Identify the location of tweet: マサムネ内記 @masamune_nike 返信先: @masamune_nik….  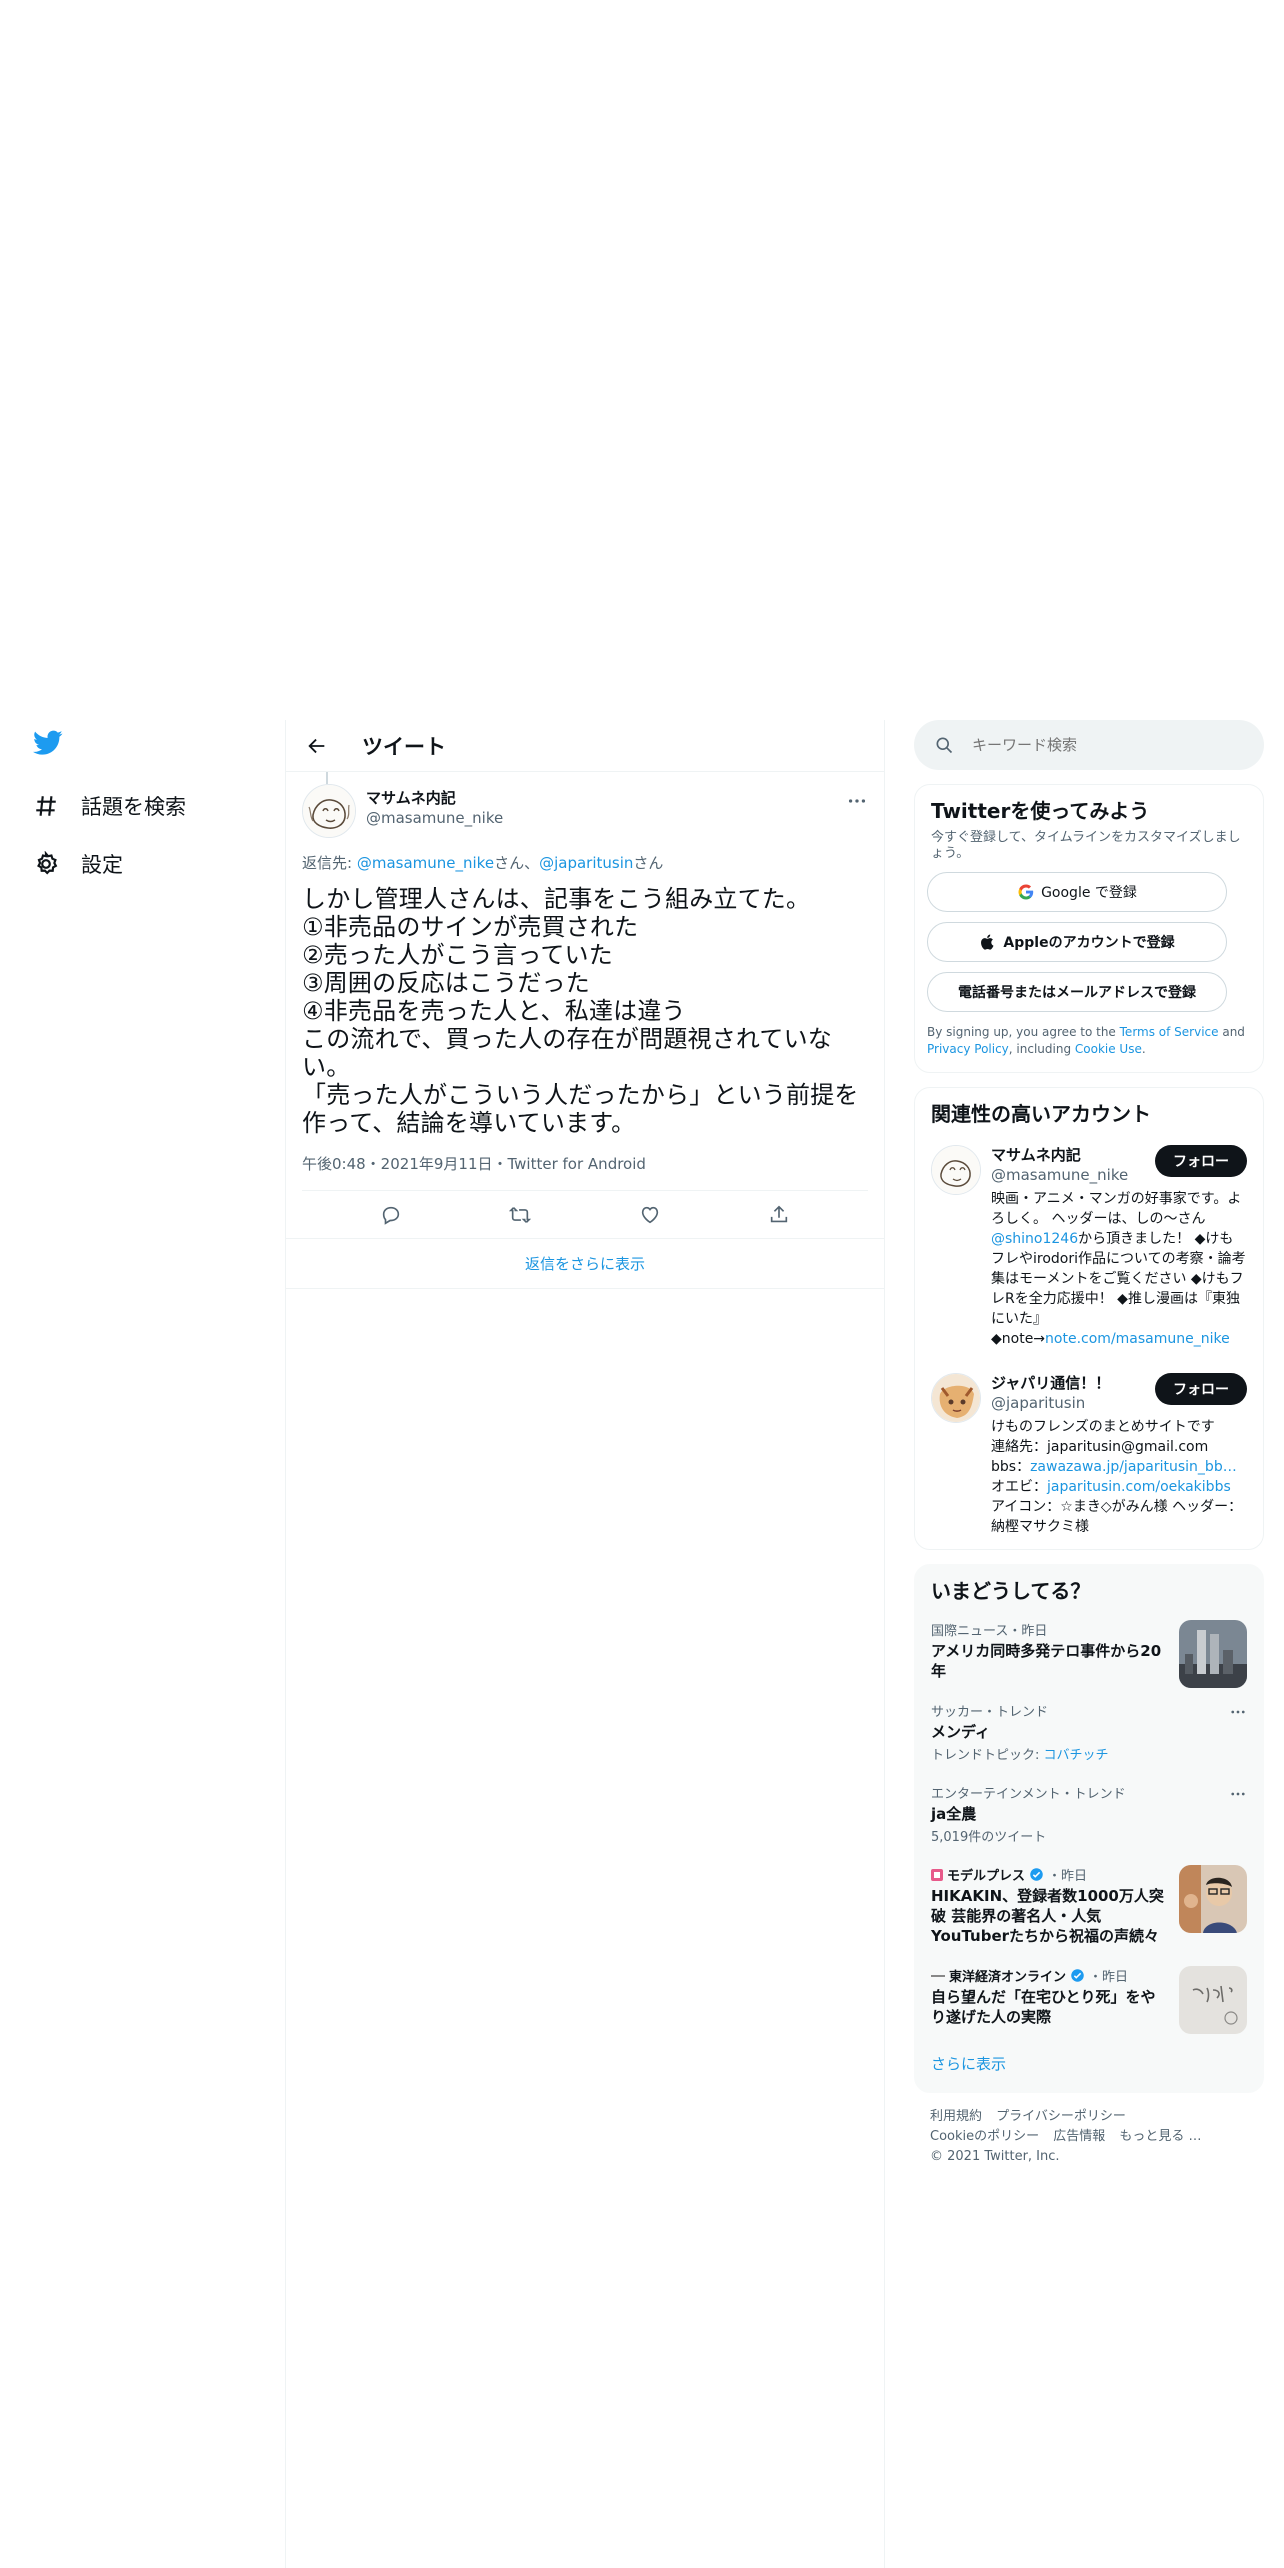
(585, 1030).